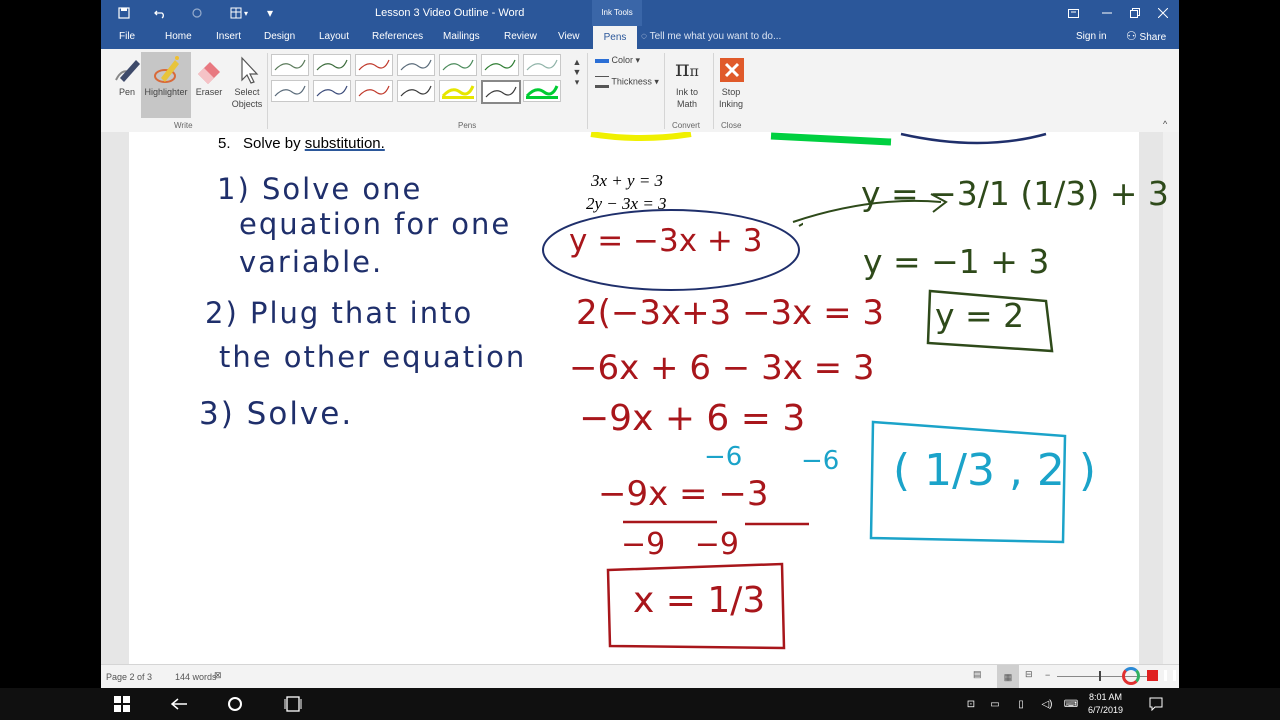 This screenshot has width=1280, height=720. Describe the element at coordinates (995, 470) in the screenshot. I see `solution-pair: ( 1/3 , 2 )` at that location.